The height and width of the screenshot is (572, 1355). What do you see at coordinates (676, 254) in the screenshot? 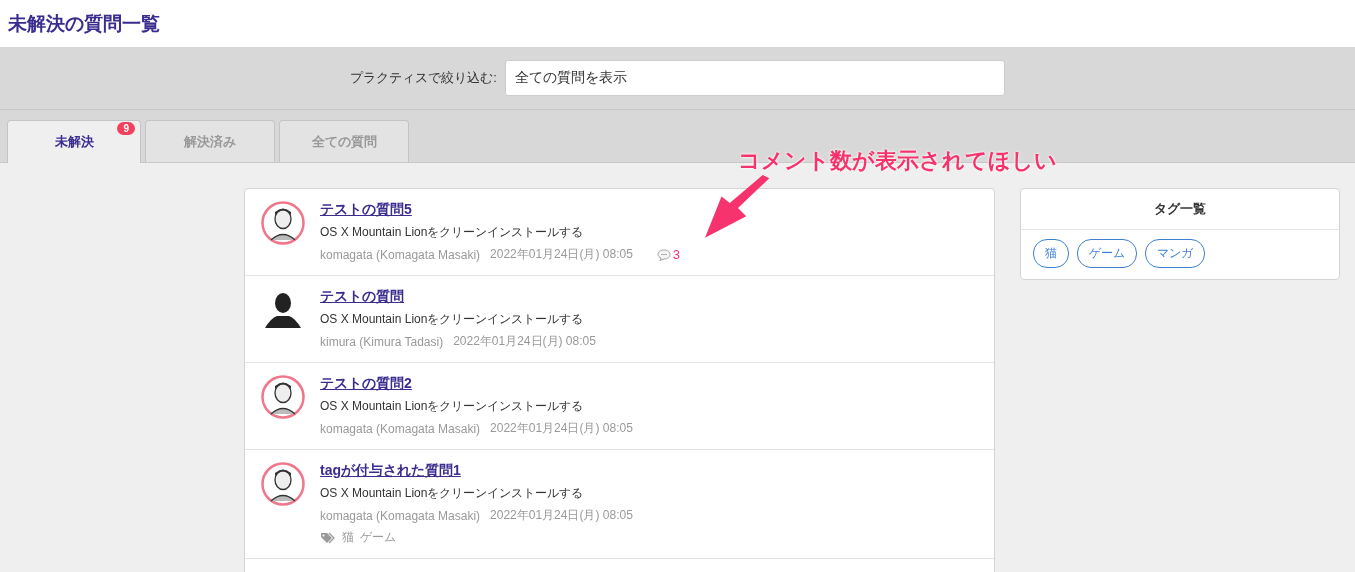
I see `comment-count: 3` at bounding box center [676, 254].